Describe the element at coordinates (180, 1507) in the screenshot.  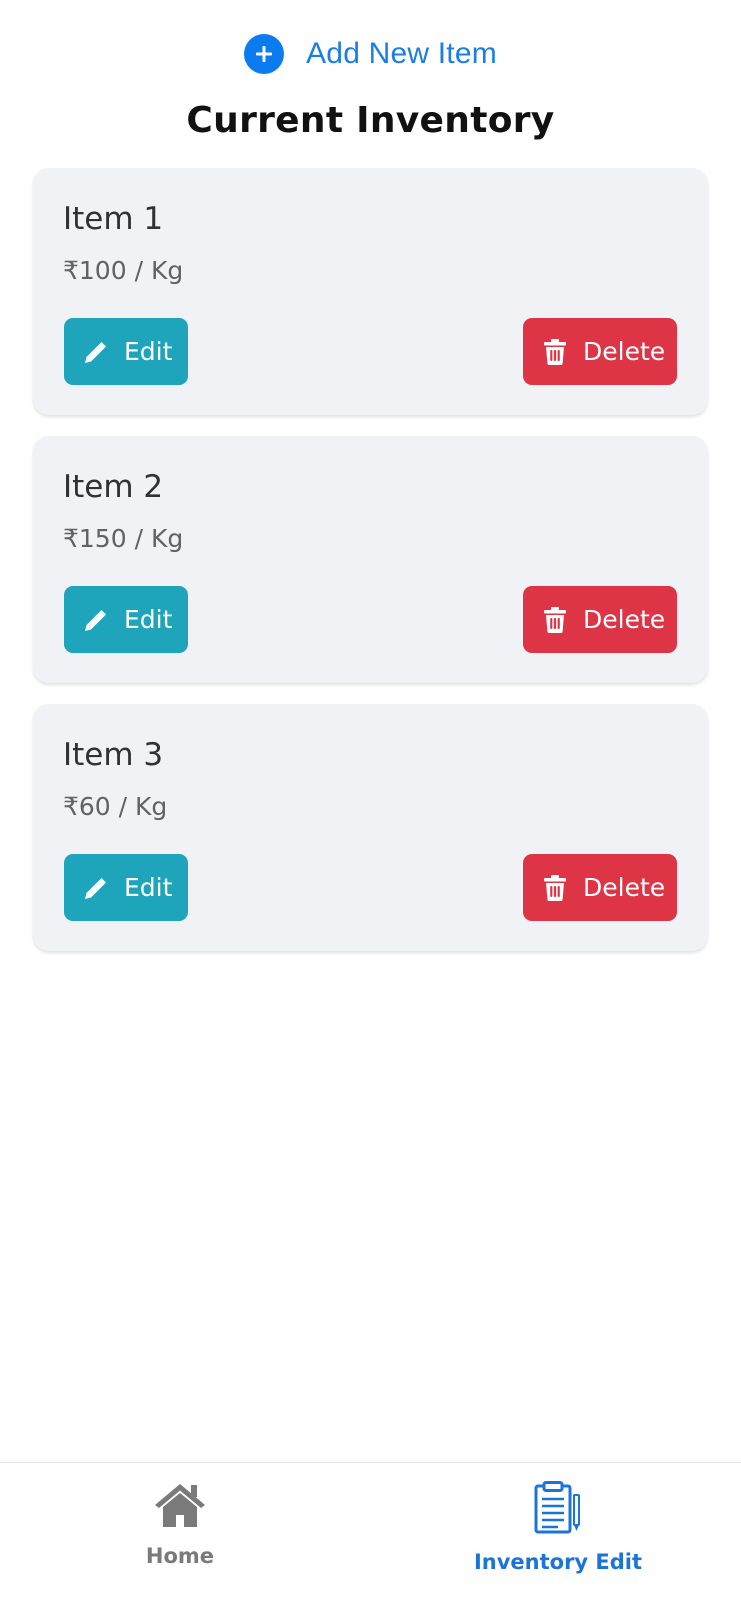
I see `home-icon` at that location.